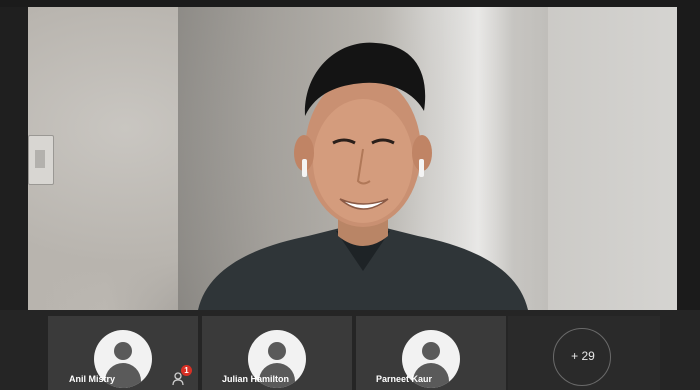  What do you see at coordinates (404, 379) in the screenshot?
I see `participant-name: Parneet Kaur` at bounding box center [404, 379].